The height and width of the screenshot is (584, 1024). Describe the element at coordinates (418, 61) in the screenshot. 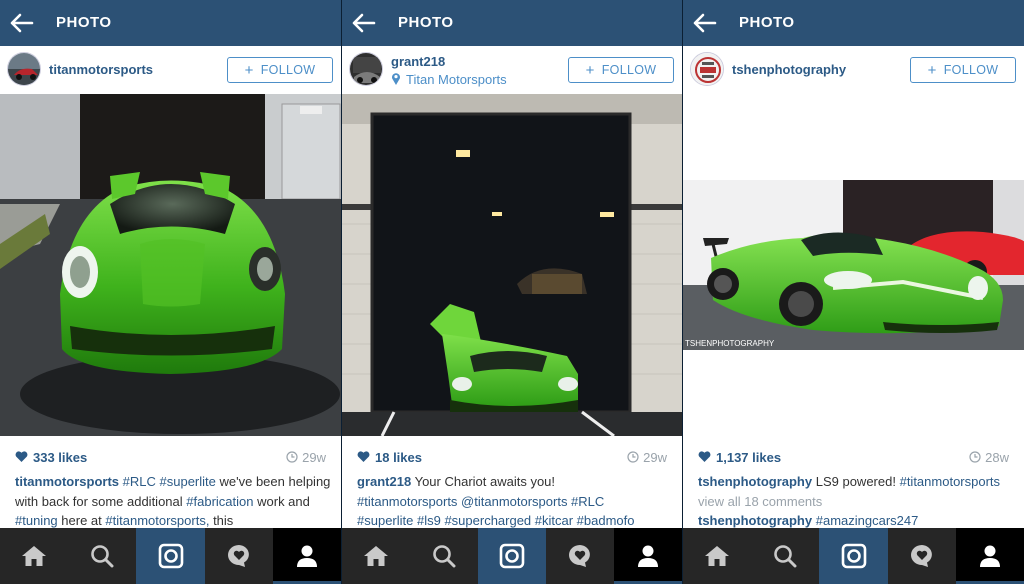

I see `username-link: grant218` at that location.